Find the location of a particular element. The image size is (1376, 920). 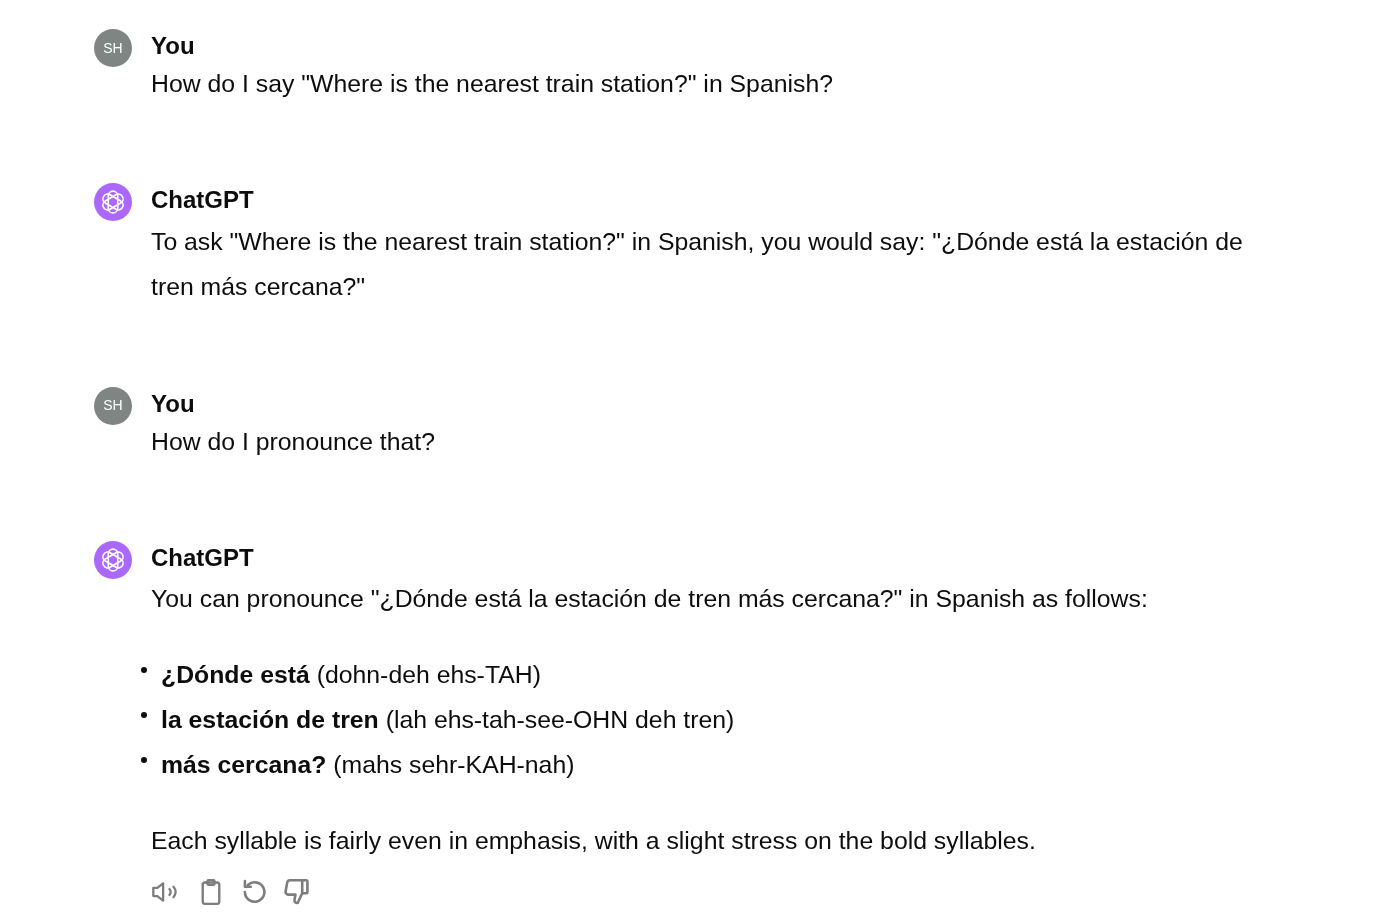

list-item-text: la estación de tren (lah ehs-tah-see-OHN deh tren) is located at coordinates (448, 720).